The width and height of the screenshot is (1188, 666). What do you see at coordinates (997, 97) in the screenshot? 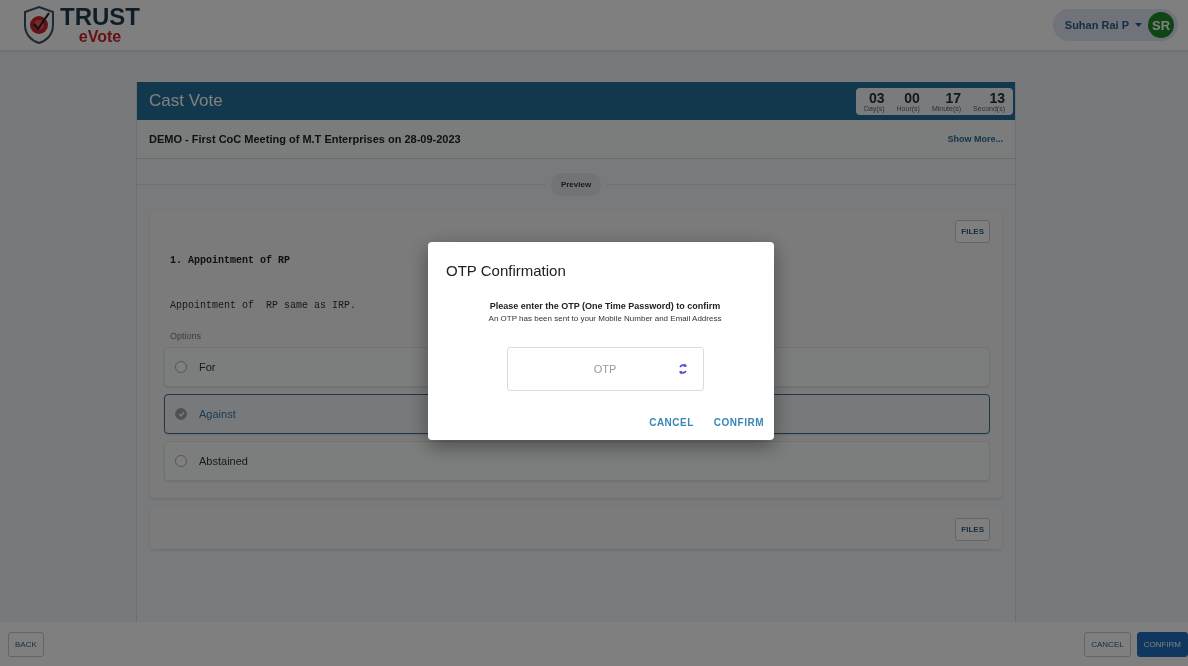
I see `countdown-value: 13` at bounding box center [997, 97].